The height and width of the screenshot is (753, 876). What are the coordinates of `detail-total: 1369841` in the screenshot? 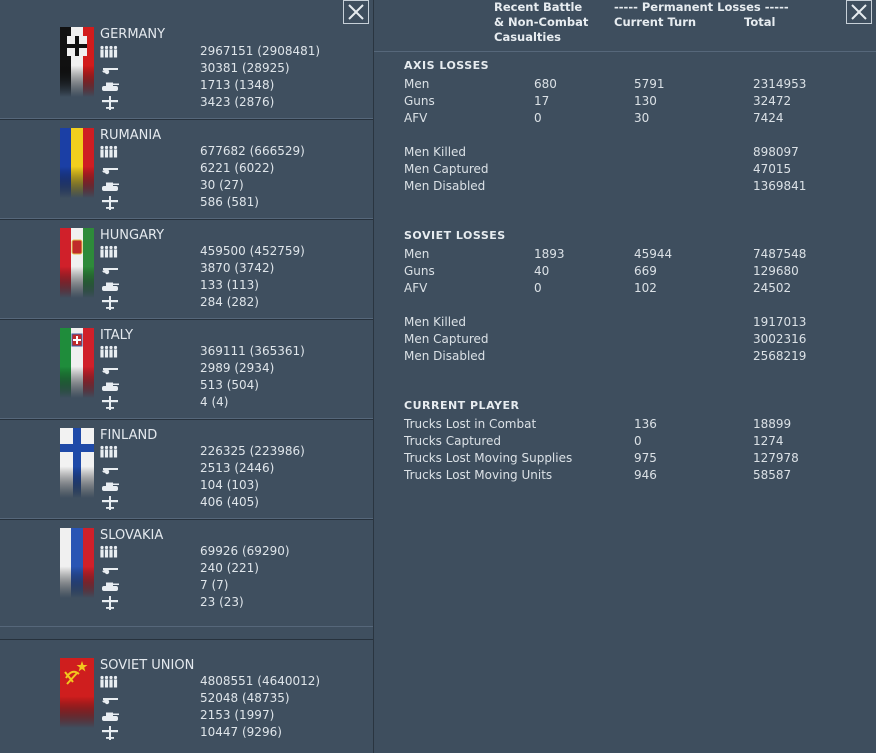 It's located at (780, 186).